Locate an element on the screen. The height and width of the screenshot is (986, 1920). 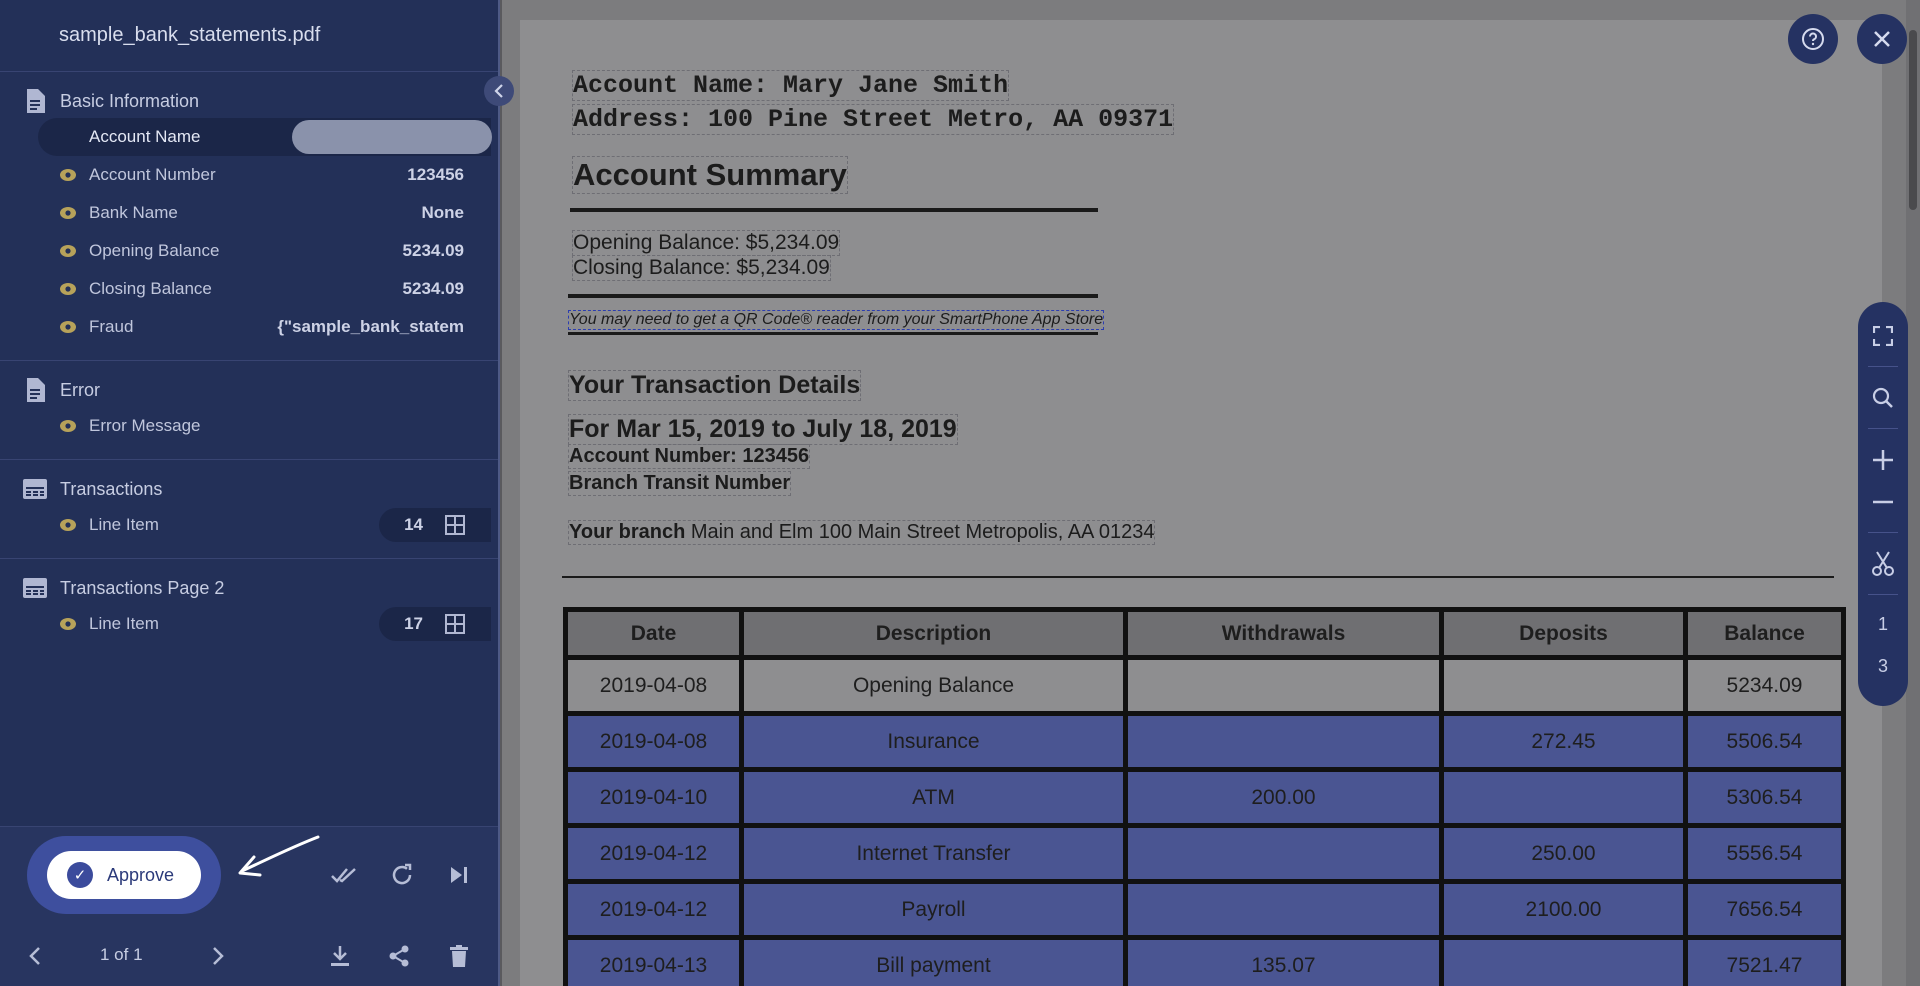
vertical-scrollbar is located at coordinates (1913, 493).